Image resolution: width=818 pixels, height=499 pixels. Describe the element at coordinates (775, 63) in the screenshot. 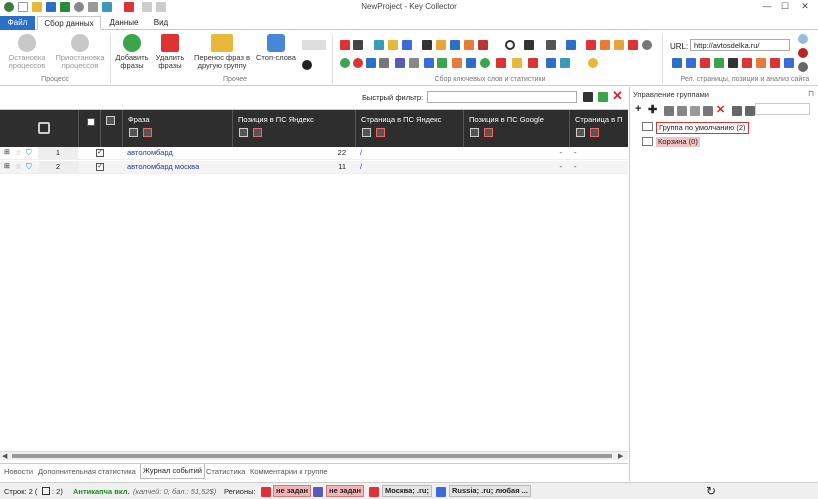

I see `ya2-icon` at that location.